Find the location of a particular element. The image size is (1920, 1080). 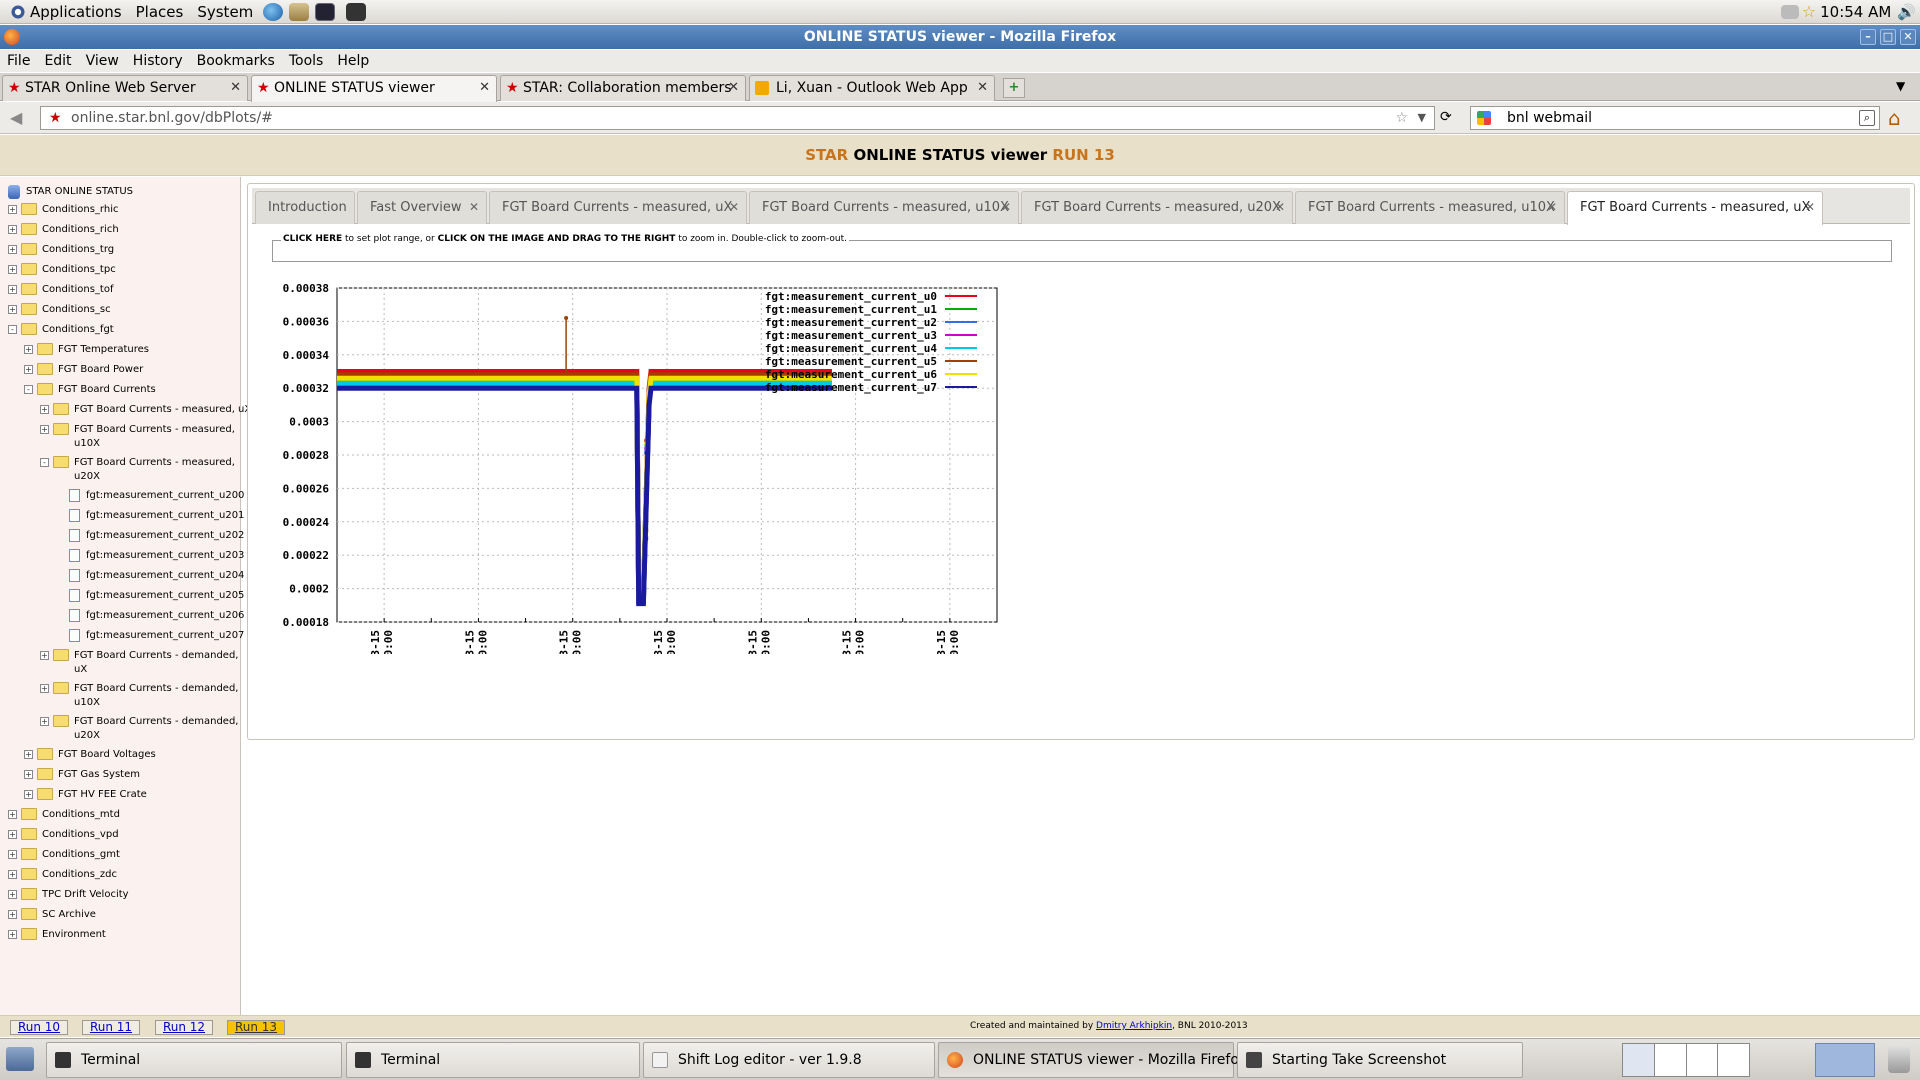

screenshot-launcher-icon is located at coordinates (356, 11).